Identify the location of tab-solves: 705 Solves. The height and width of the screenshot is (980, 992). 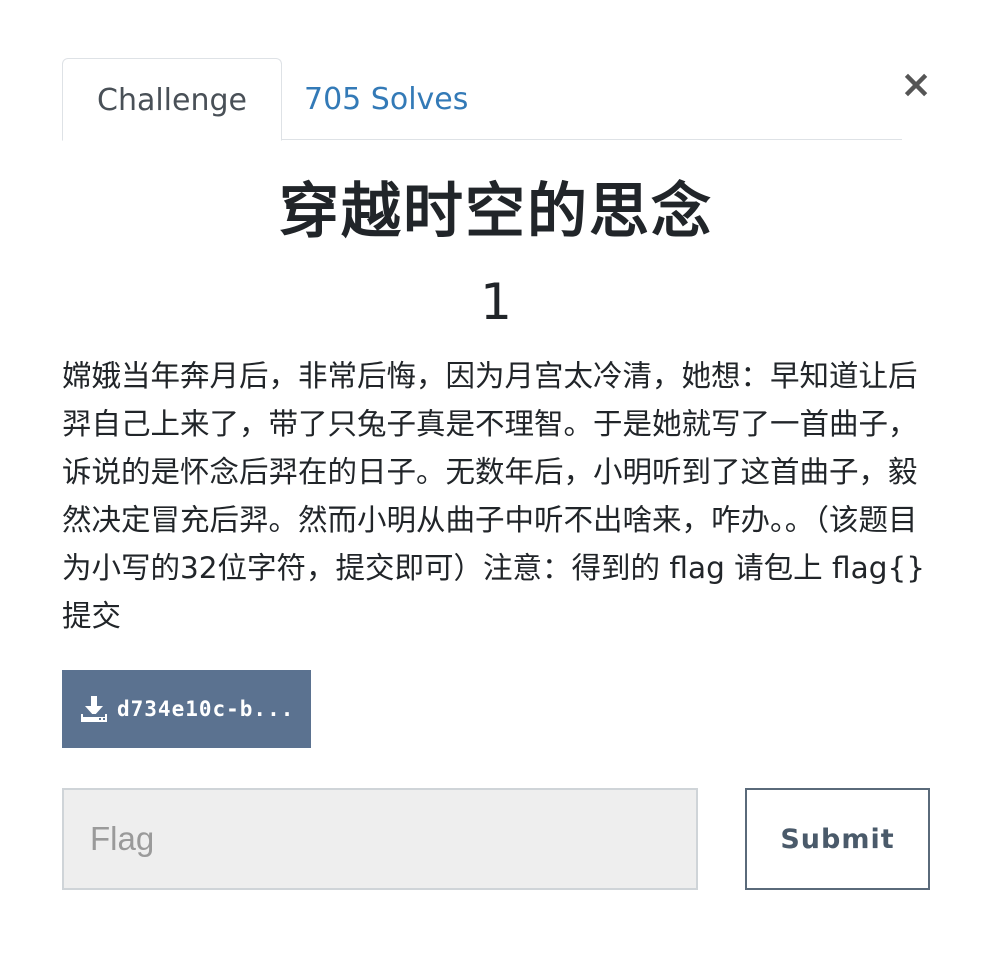
(386, 99).